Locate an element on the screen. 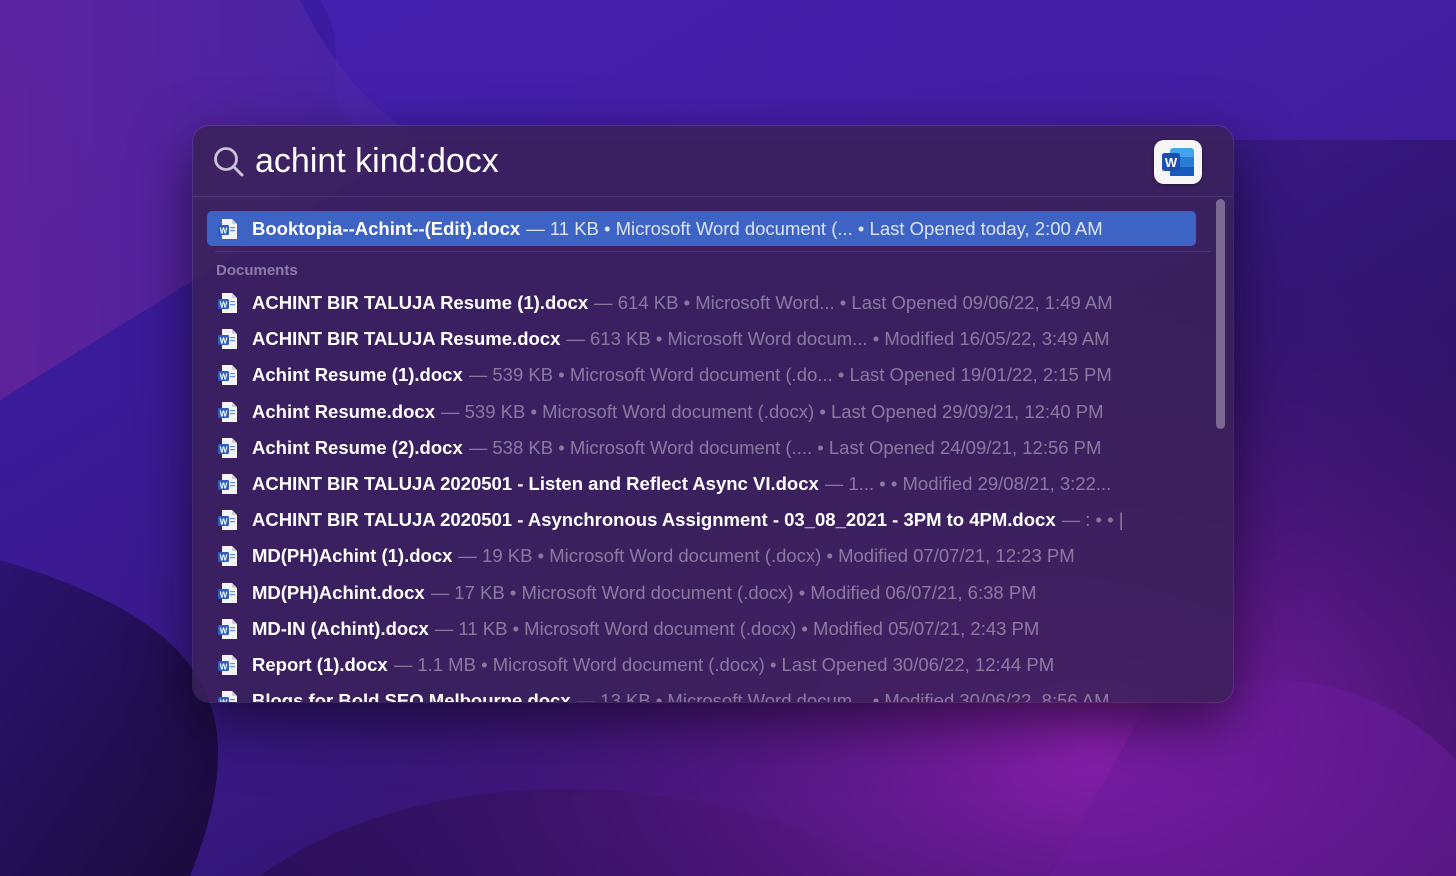  search-bar: W is located at coordinates (713, 161).